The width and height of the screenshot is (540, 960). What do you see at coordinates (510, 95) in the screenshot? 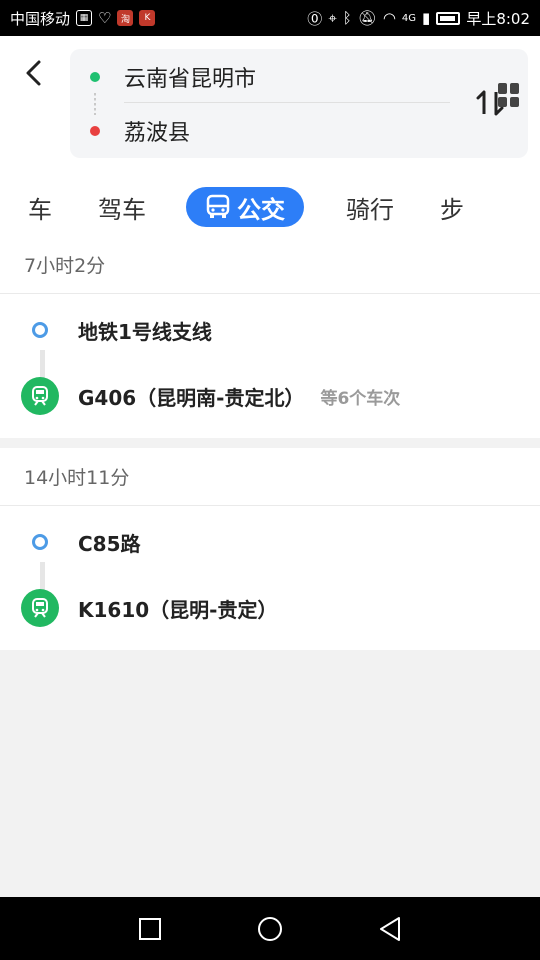
I see `more-modes-button` at bounding box center [510, 95].